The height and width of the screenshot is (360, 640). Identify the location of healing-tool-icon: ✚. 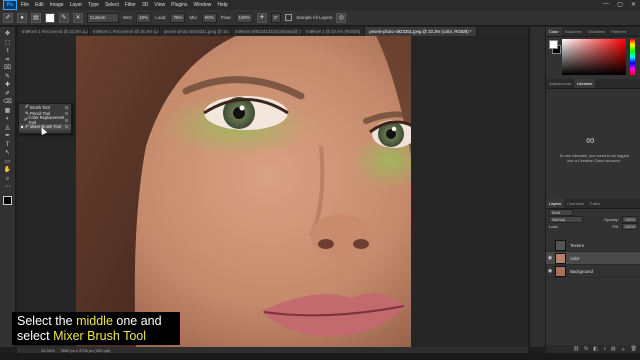
(8, 86).